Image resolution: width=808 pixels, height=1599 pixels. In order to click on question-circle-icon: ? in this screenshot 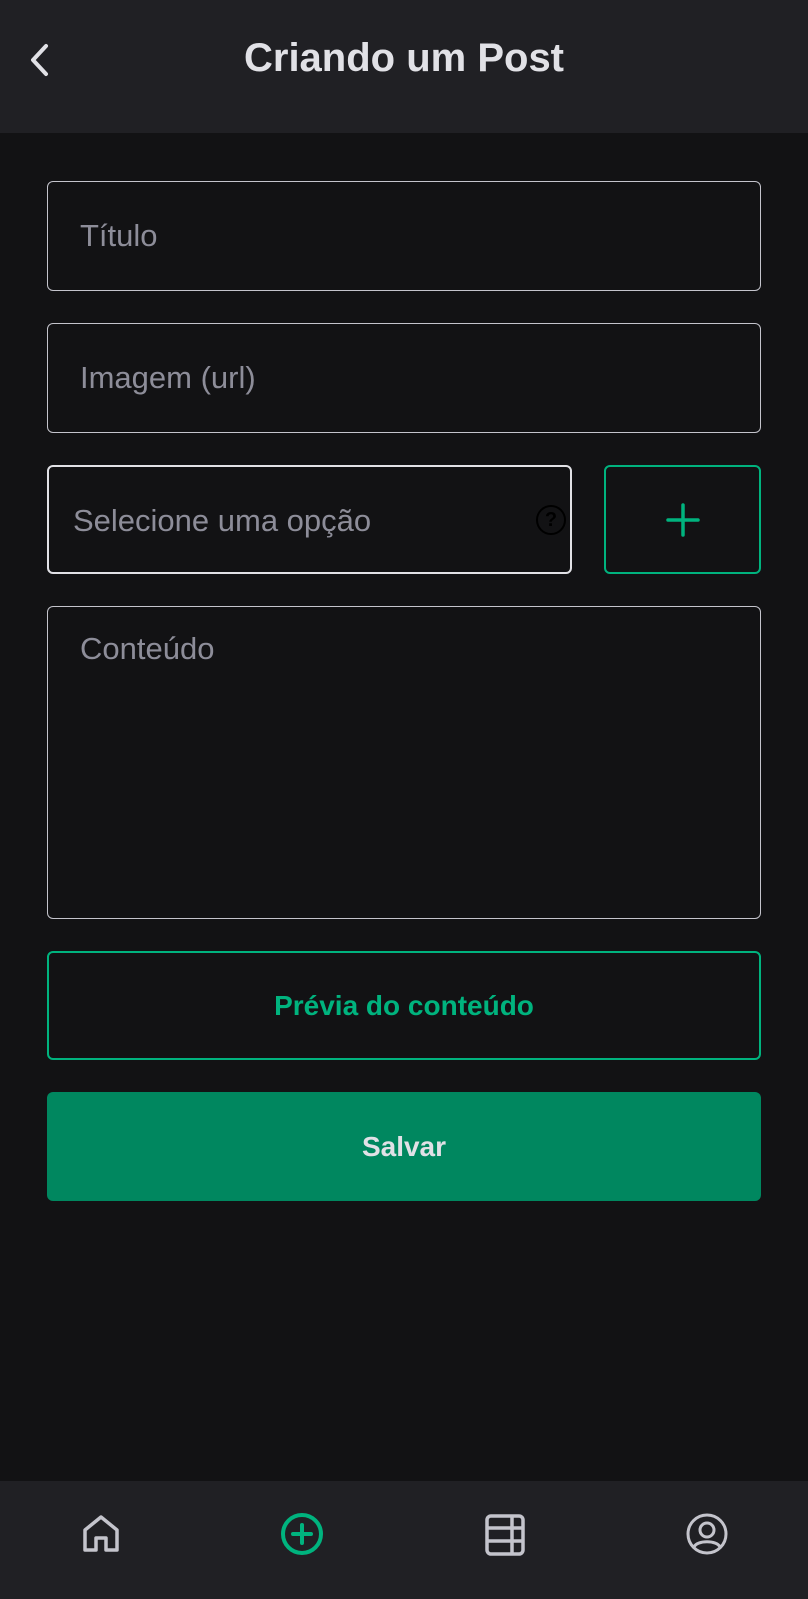, I will do `click(551, 520)`.